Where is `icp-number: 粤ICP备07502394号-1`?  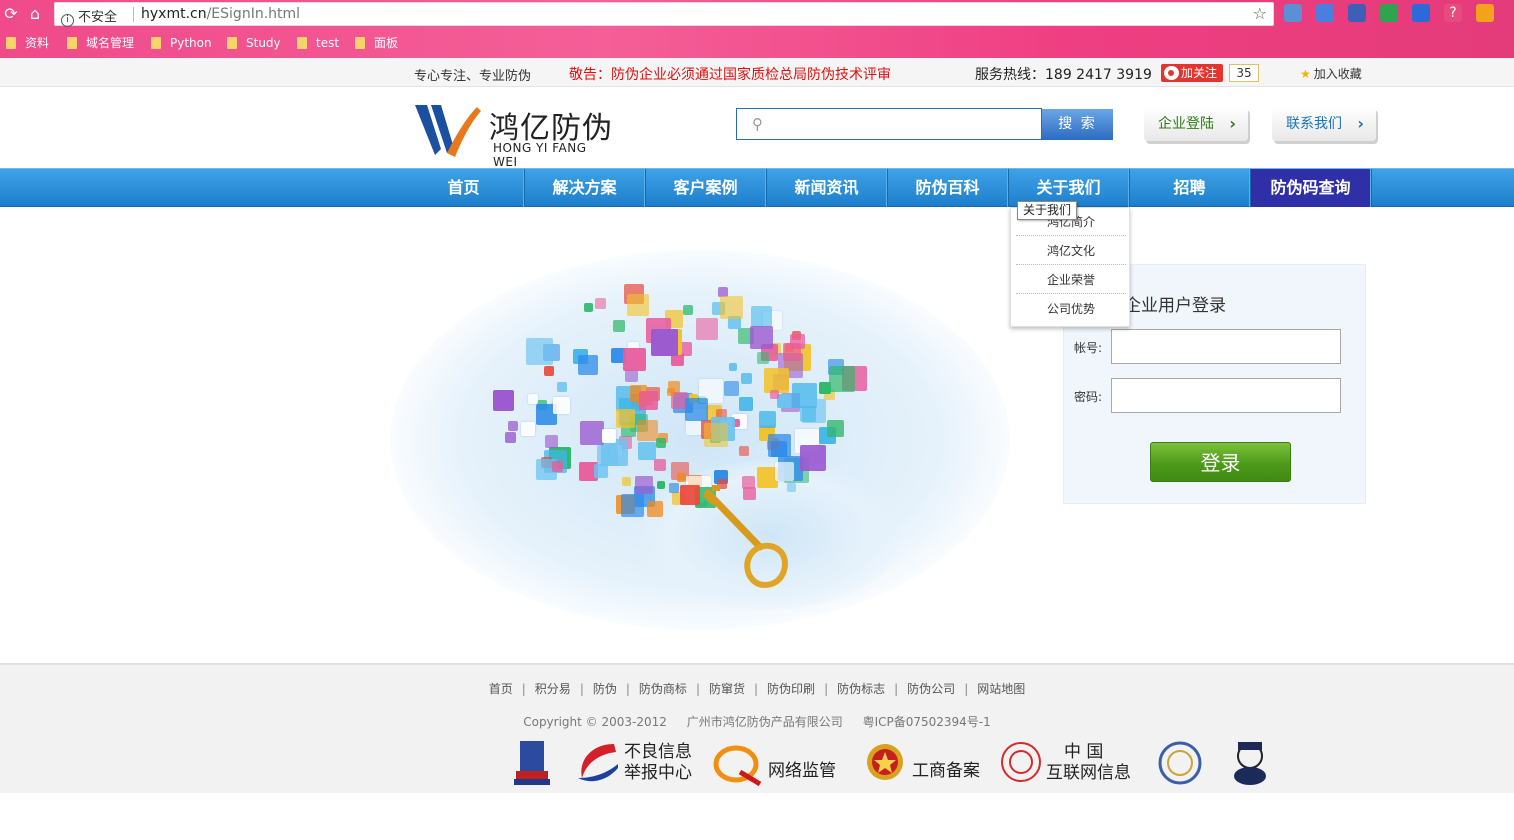 icp-number: 粤ICP备07502394号-1 is located at coordinates (927, 722).